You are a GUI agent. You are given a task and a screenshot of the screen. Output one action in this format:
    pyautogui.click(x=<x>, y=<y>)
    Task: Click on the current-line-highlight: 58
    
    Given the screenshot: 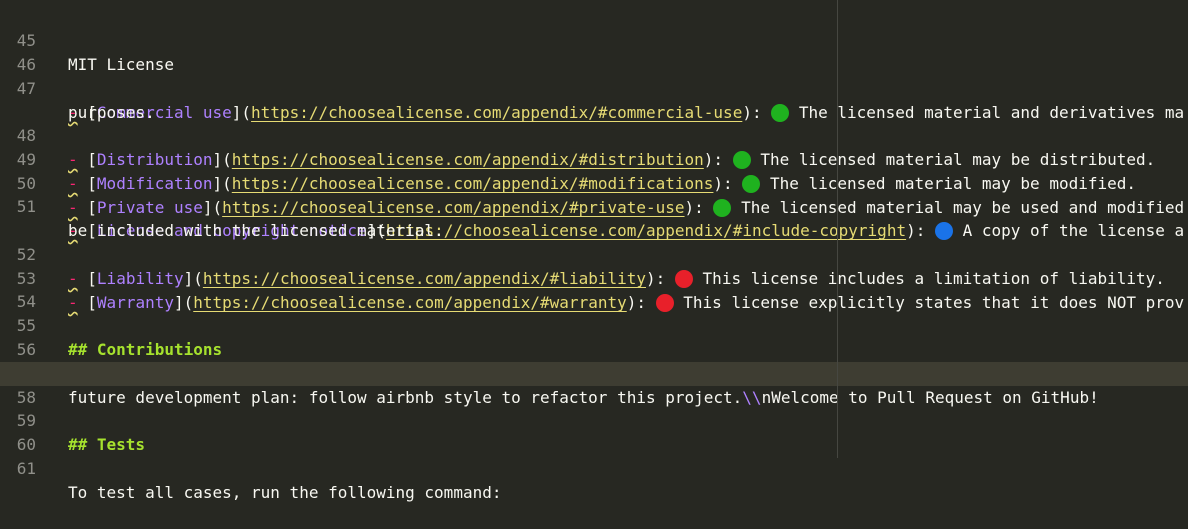 What is the action you would take?
    pyautogui.click(x=594, y=384)
    